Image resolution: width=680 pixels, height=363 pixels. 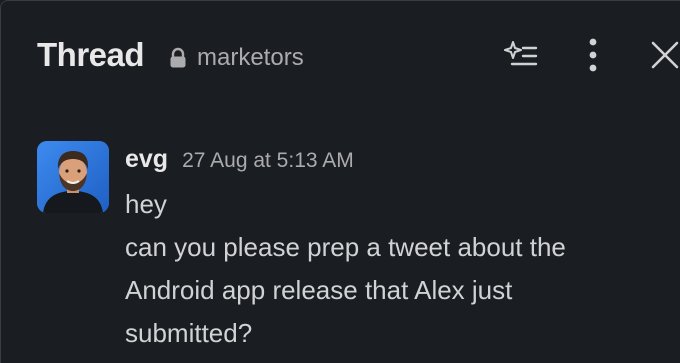 I want to click on close-icon, so click(x=662, y=55).